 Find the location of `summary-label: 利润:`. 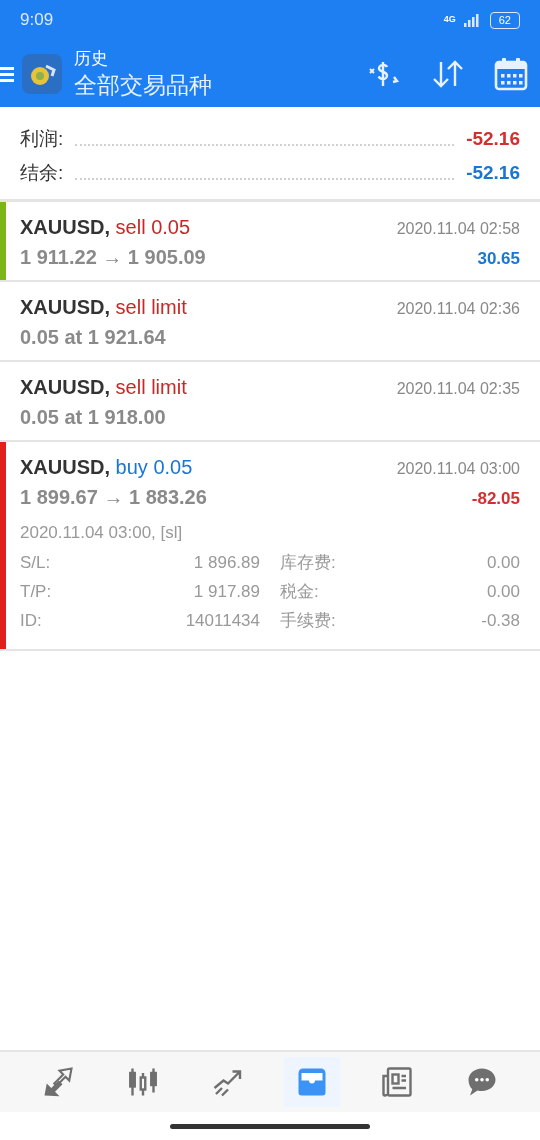

summary-label: 利润: is located at coordinates (42, 138).